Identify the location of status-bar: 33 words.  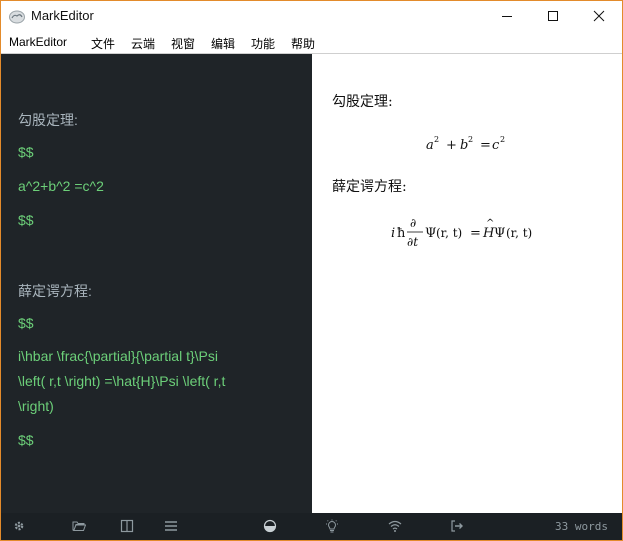
(311, 526).